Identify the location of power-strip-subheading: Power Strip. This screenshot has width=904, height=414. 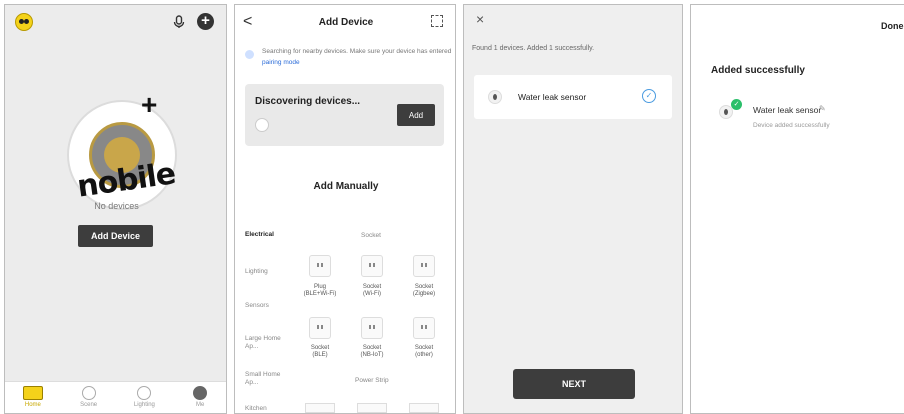
(372, 380).